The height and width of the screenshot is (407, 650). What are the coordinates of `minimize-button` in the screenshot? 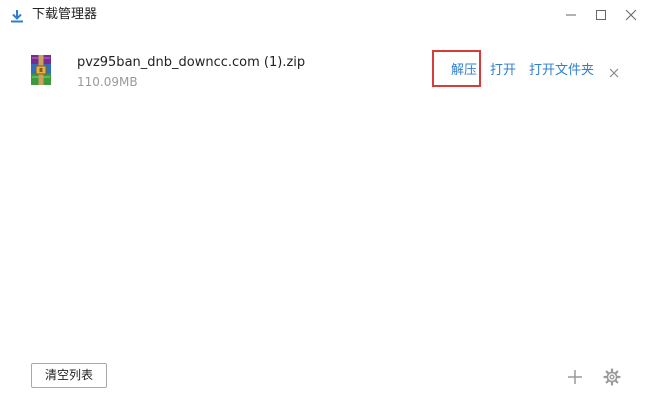 It's located at (571, 15).